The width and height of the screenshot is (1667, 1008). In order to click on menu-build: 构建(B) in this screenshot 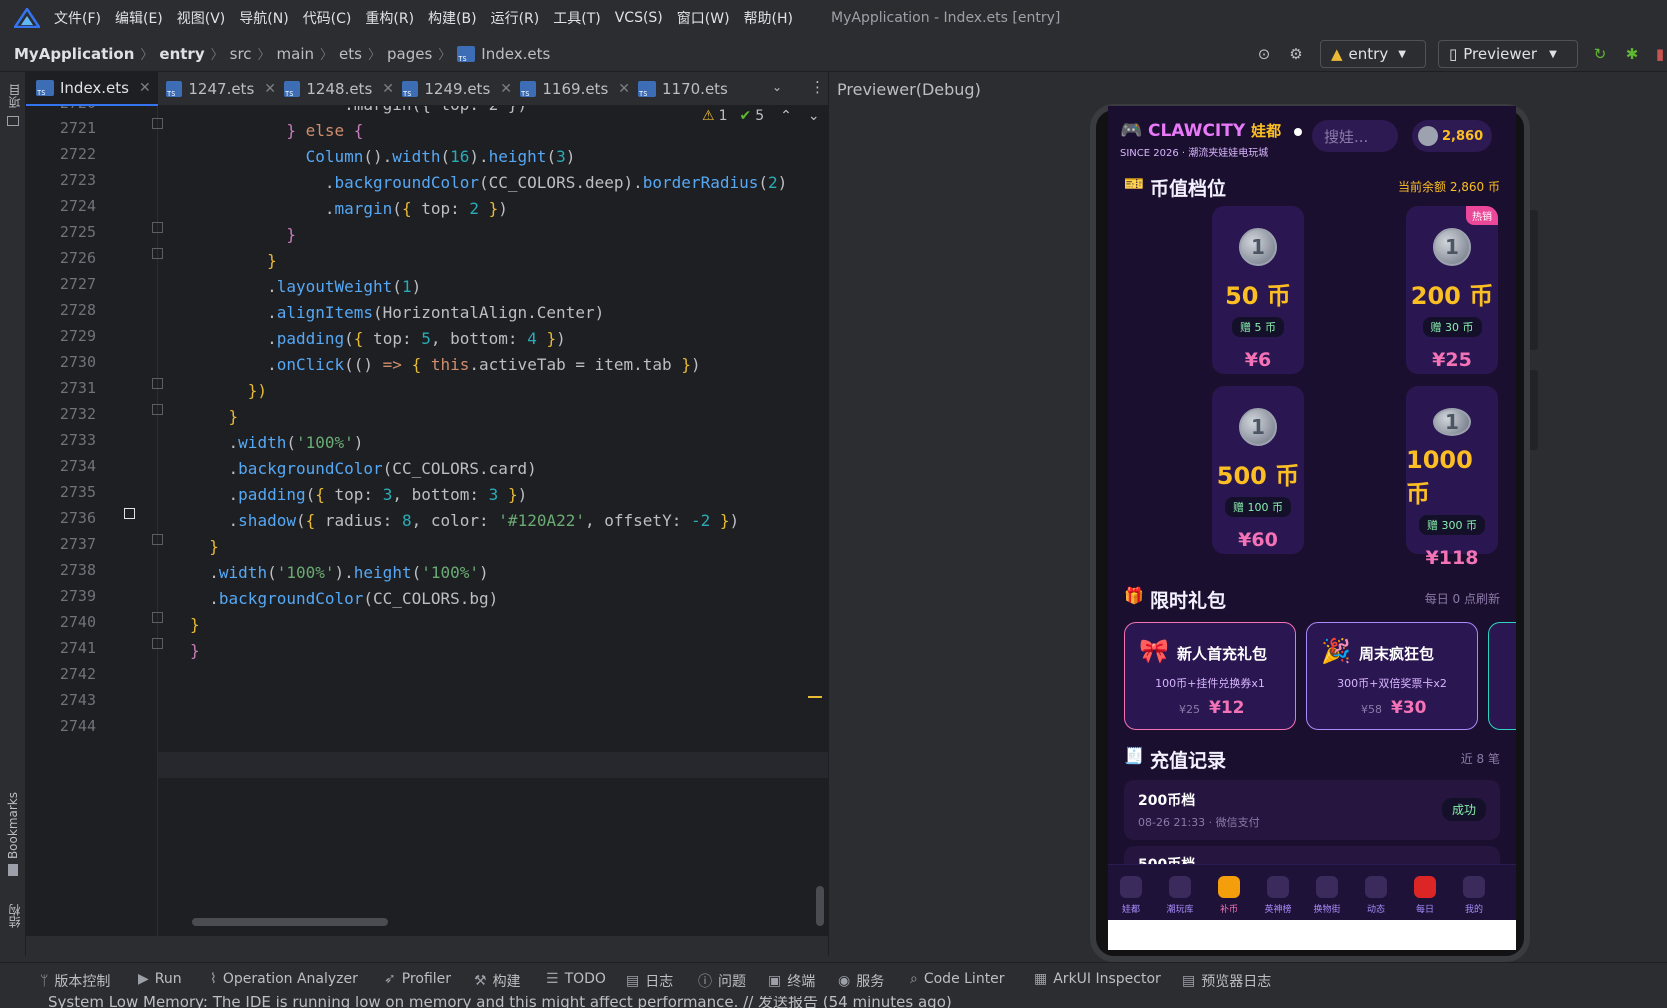, I will do `click(452, 18)`.